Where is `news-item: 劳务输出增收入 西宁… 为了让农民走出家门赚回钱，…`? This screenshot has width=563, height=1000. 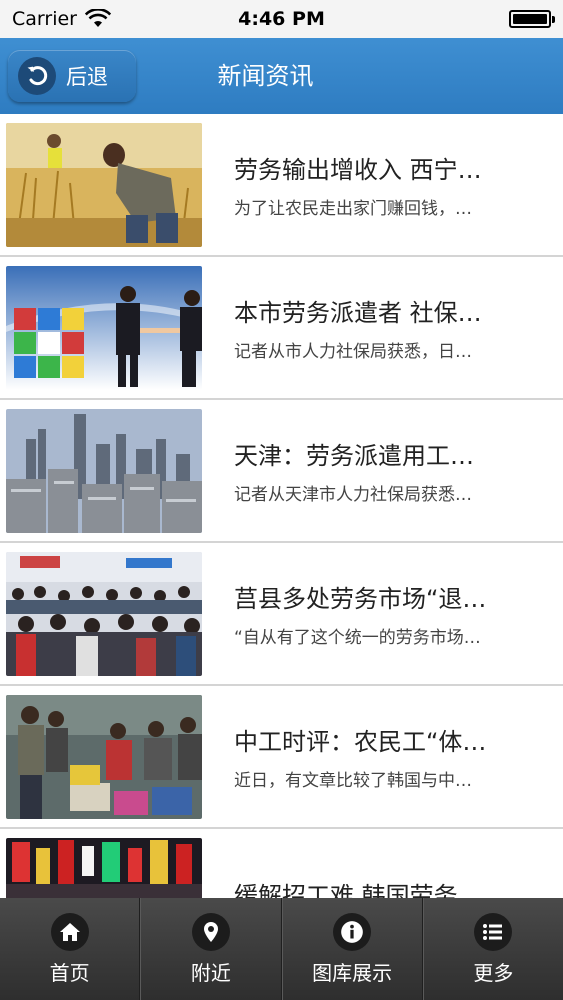 news-item: 劳务输出增收入 西宁… 为了让农民走出家门赚回钱，… is located at coordinates (281, 185).